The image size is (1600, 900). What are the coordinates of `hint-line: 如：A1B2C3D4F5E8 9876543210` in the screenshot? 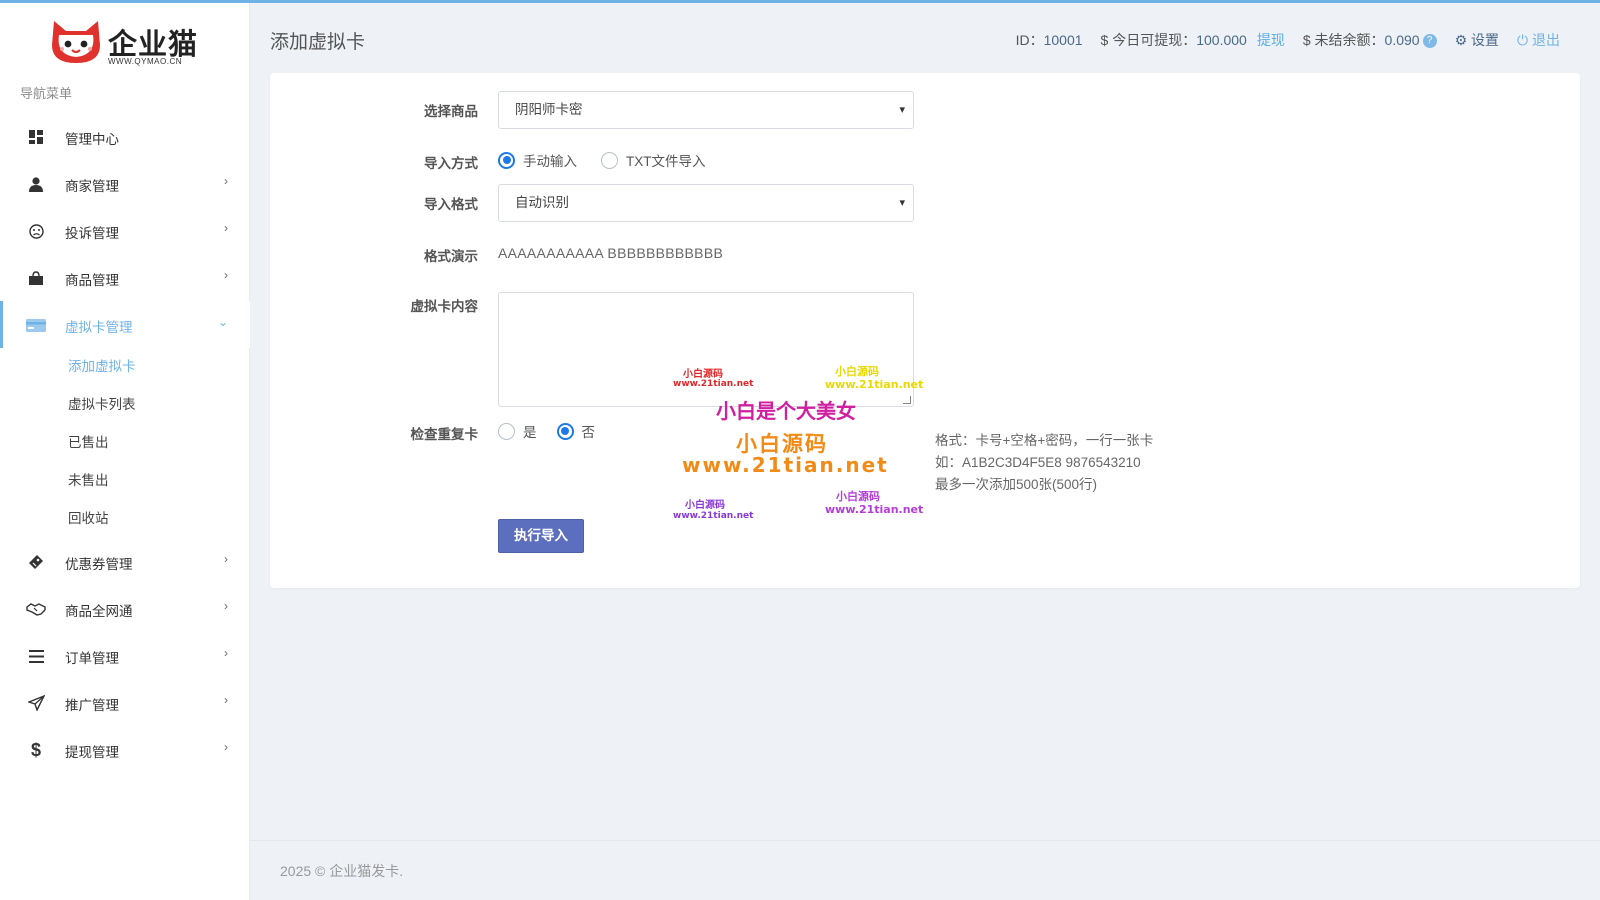 It's located at (1038, 462).